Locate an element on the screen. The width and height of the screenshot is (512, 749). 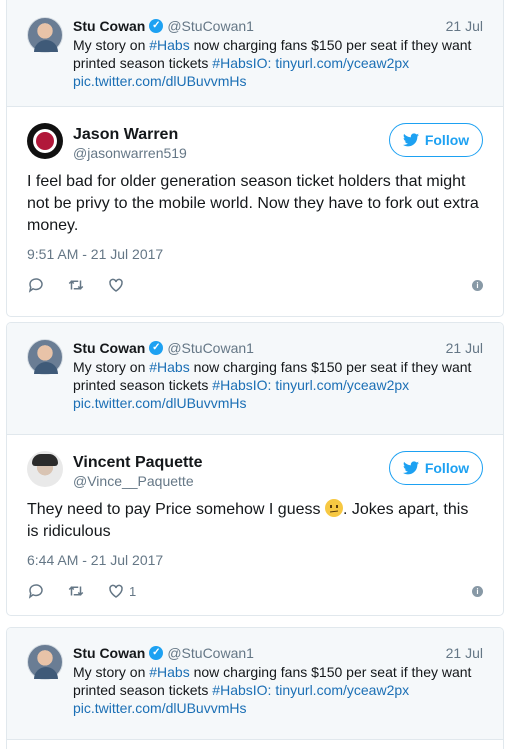
reply-timestamp: 6:44 AM - 21 Jul 2017 is located at coordinates (255, 560).